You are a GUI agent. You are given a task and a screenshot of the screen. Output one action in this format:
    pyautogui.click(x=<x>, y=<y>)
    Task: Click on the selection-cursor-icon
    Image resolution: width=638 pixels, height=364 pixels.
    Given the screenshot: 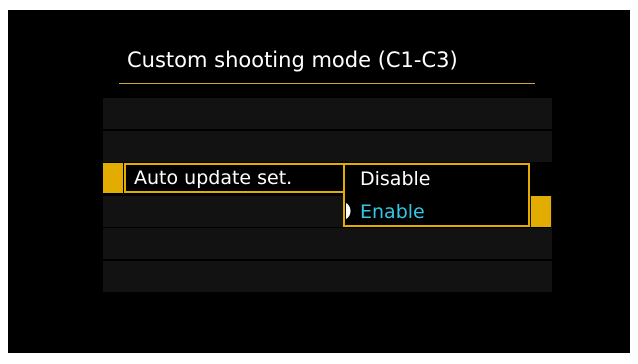 What is the action you would take?
    pyautogui.click(x=348, y=211)
    